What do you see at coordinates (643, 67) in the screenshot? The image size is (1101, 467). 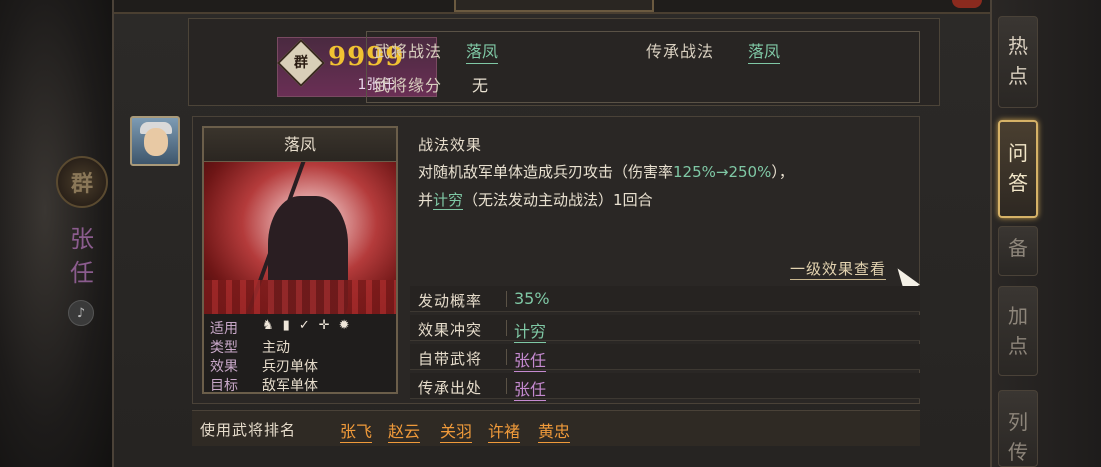 I see `skills-box` at bounding box center [643, 67].